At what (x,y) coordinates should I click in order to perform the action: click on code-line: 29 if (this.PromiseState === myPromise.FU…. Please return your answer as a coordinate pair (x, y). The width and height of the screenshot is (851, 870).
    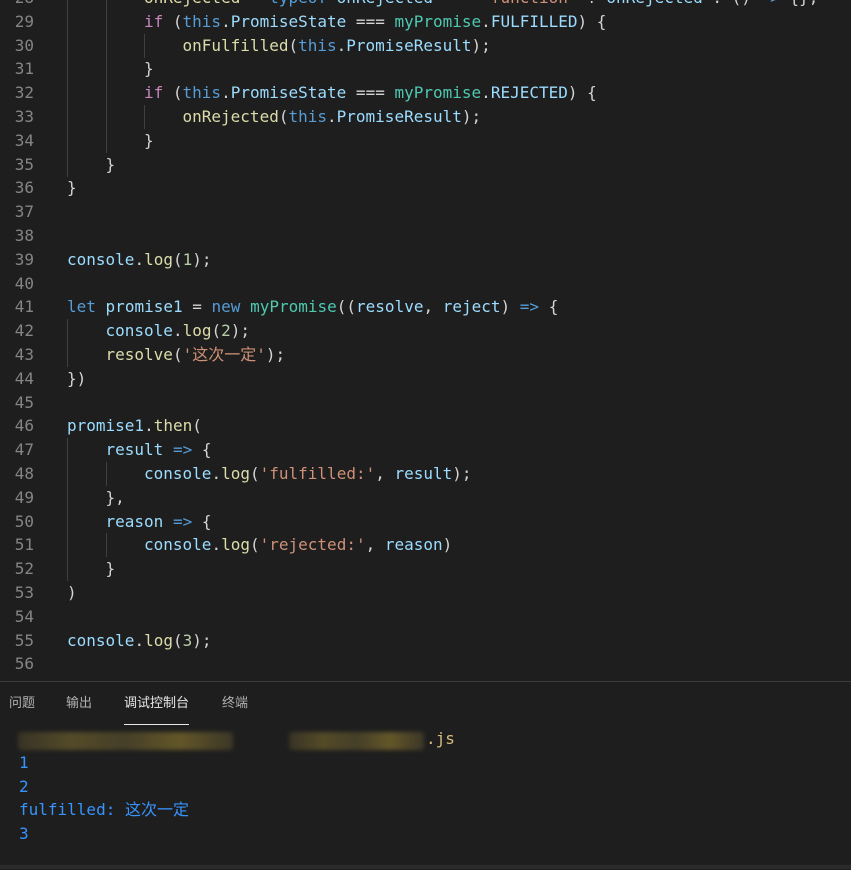
    Looking at the image, I should click on (425, 21).